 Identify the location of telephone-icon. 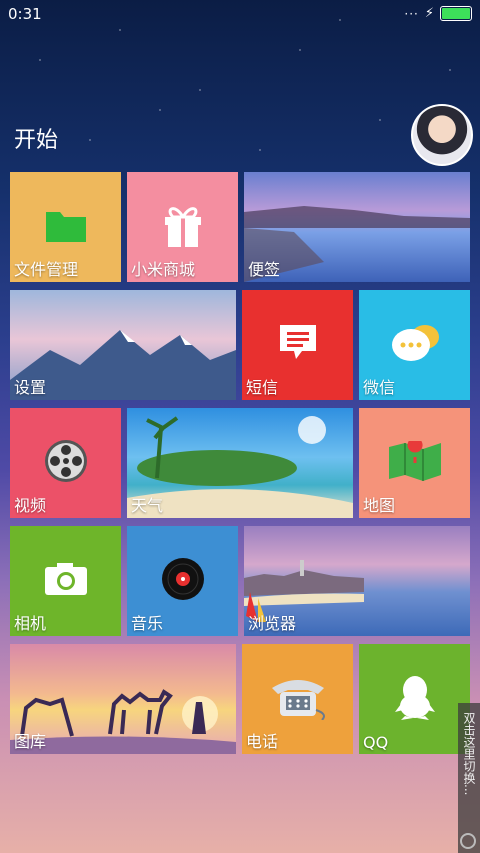
(298, 699).